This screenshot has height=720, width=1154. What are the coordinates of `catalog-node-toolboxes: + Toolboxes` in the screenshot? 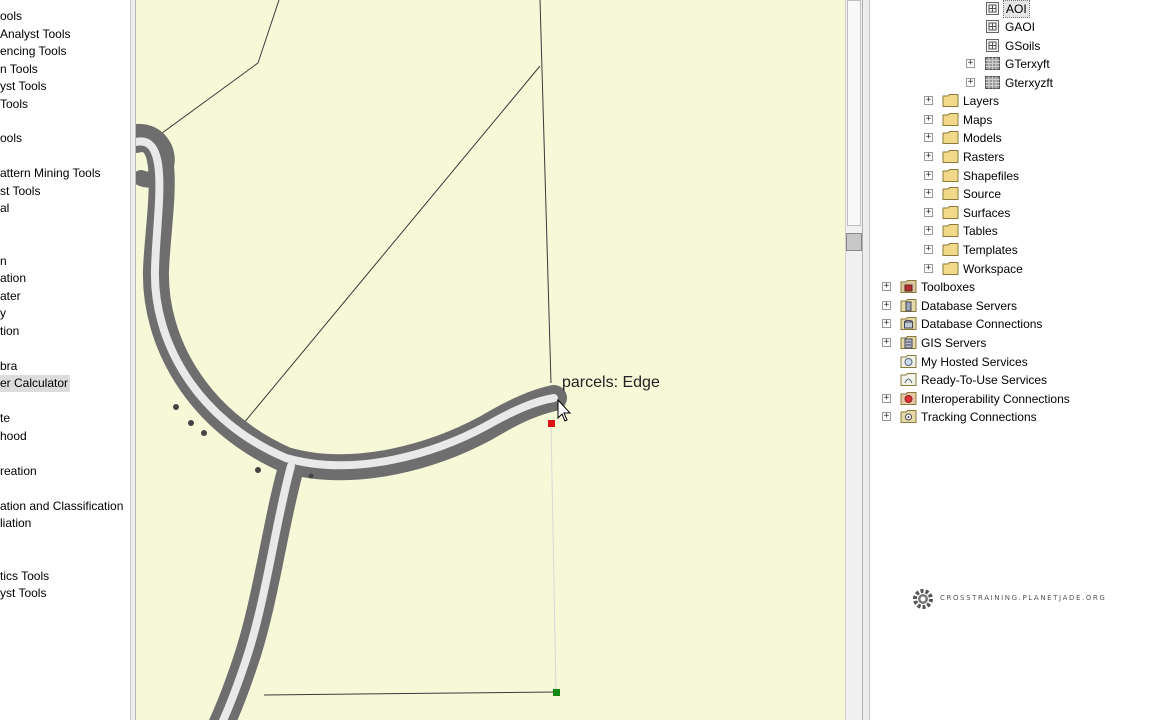 It's located at (1018, 287).